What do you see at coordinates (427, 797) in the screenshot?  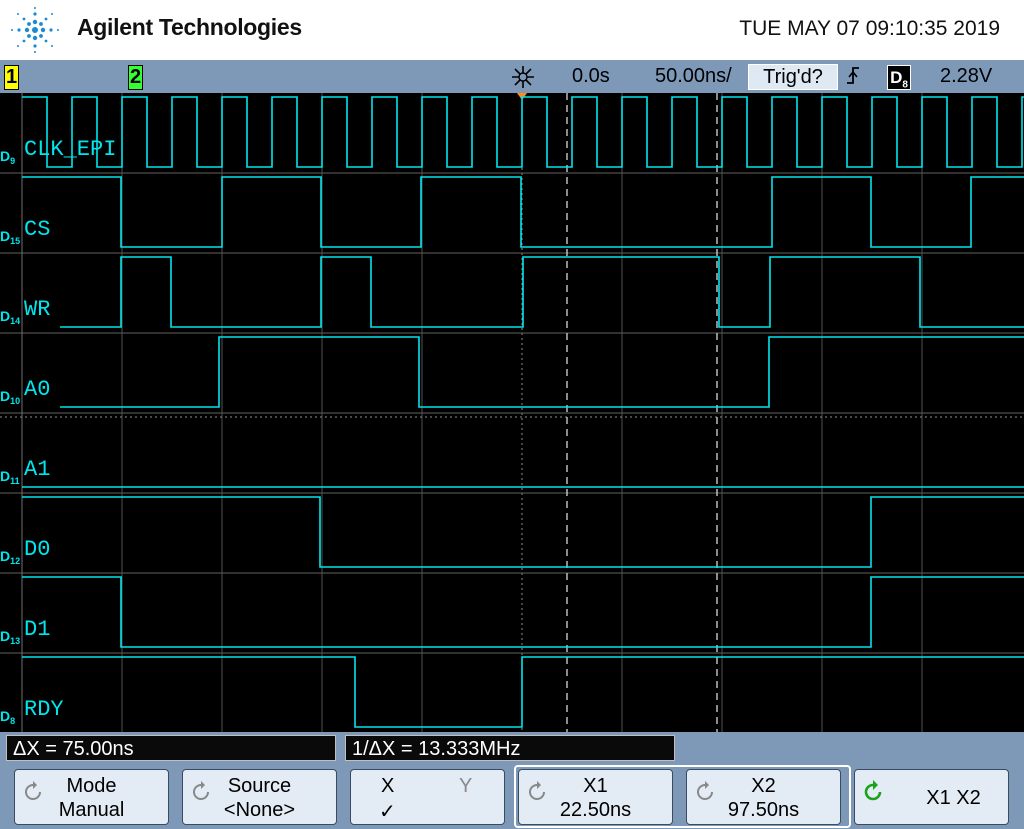 I see `xy-units-softkey: X Y ✓` at bounding box center [427, 797].